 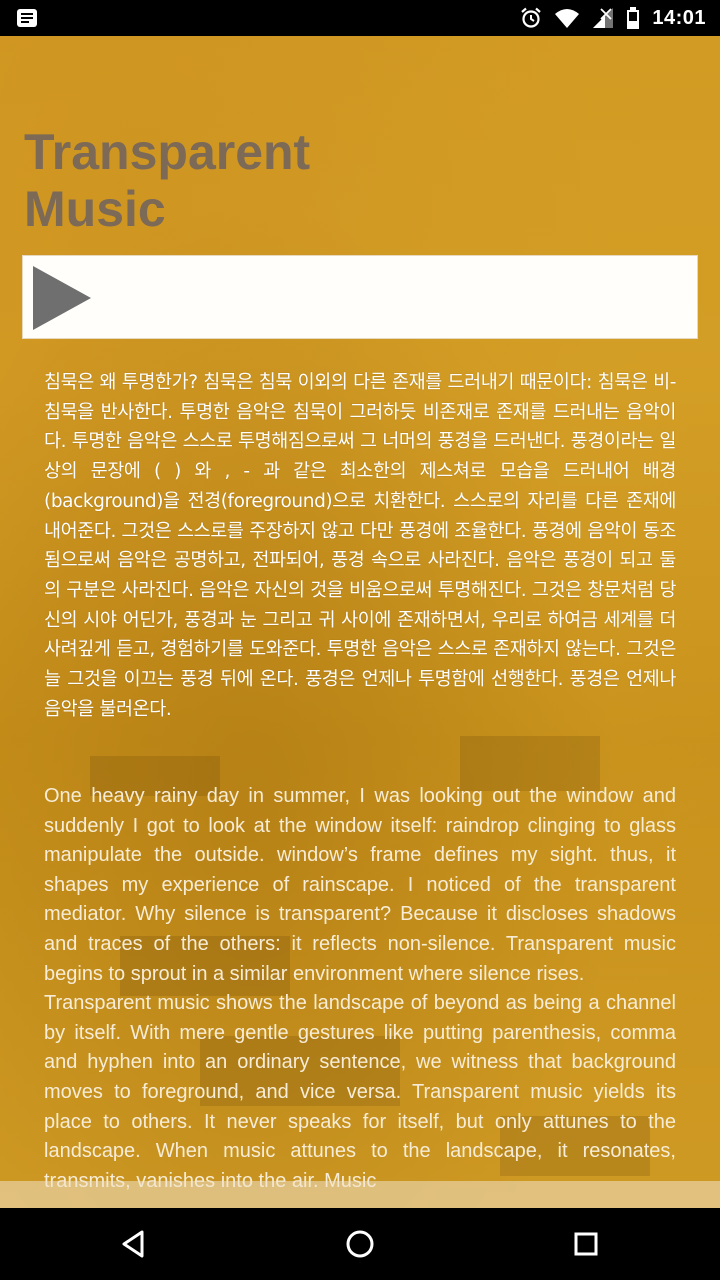 I want to click on recents-icon, so click(x=586, y=1244).